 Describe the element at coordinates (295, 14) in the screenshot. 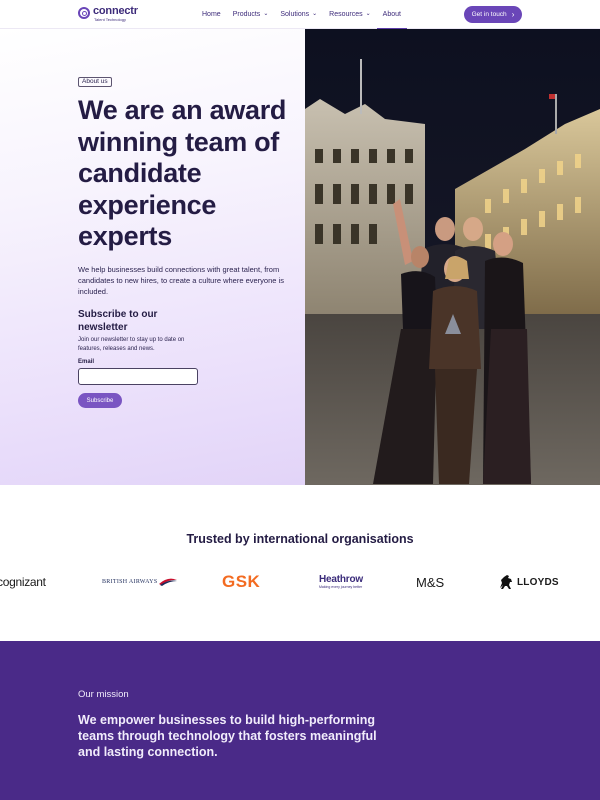

I see `nav-solutions-label: Solutions` at that location.